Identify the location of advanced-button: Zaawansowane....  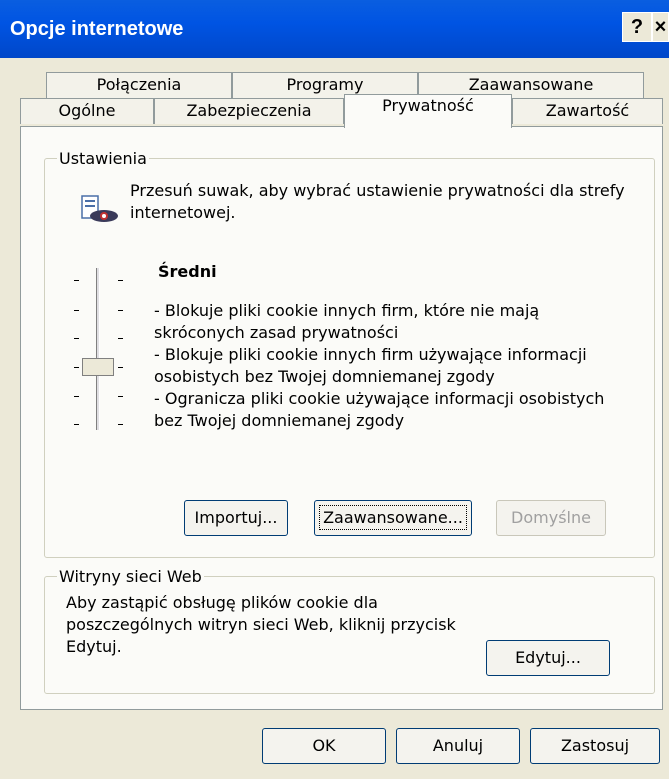
(393, 518).